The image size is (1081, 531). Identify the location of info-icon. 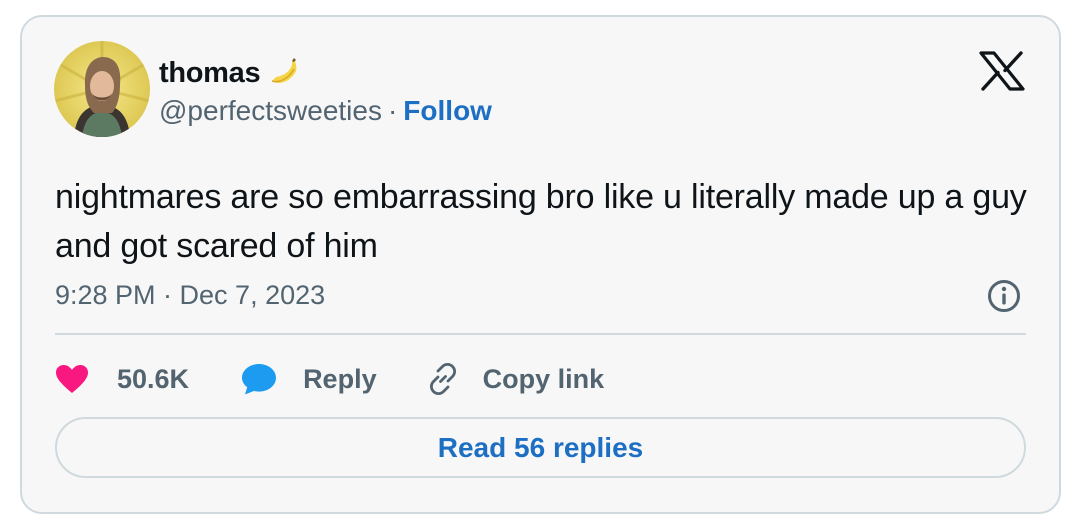
(1004, 296).